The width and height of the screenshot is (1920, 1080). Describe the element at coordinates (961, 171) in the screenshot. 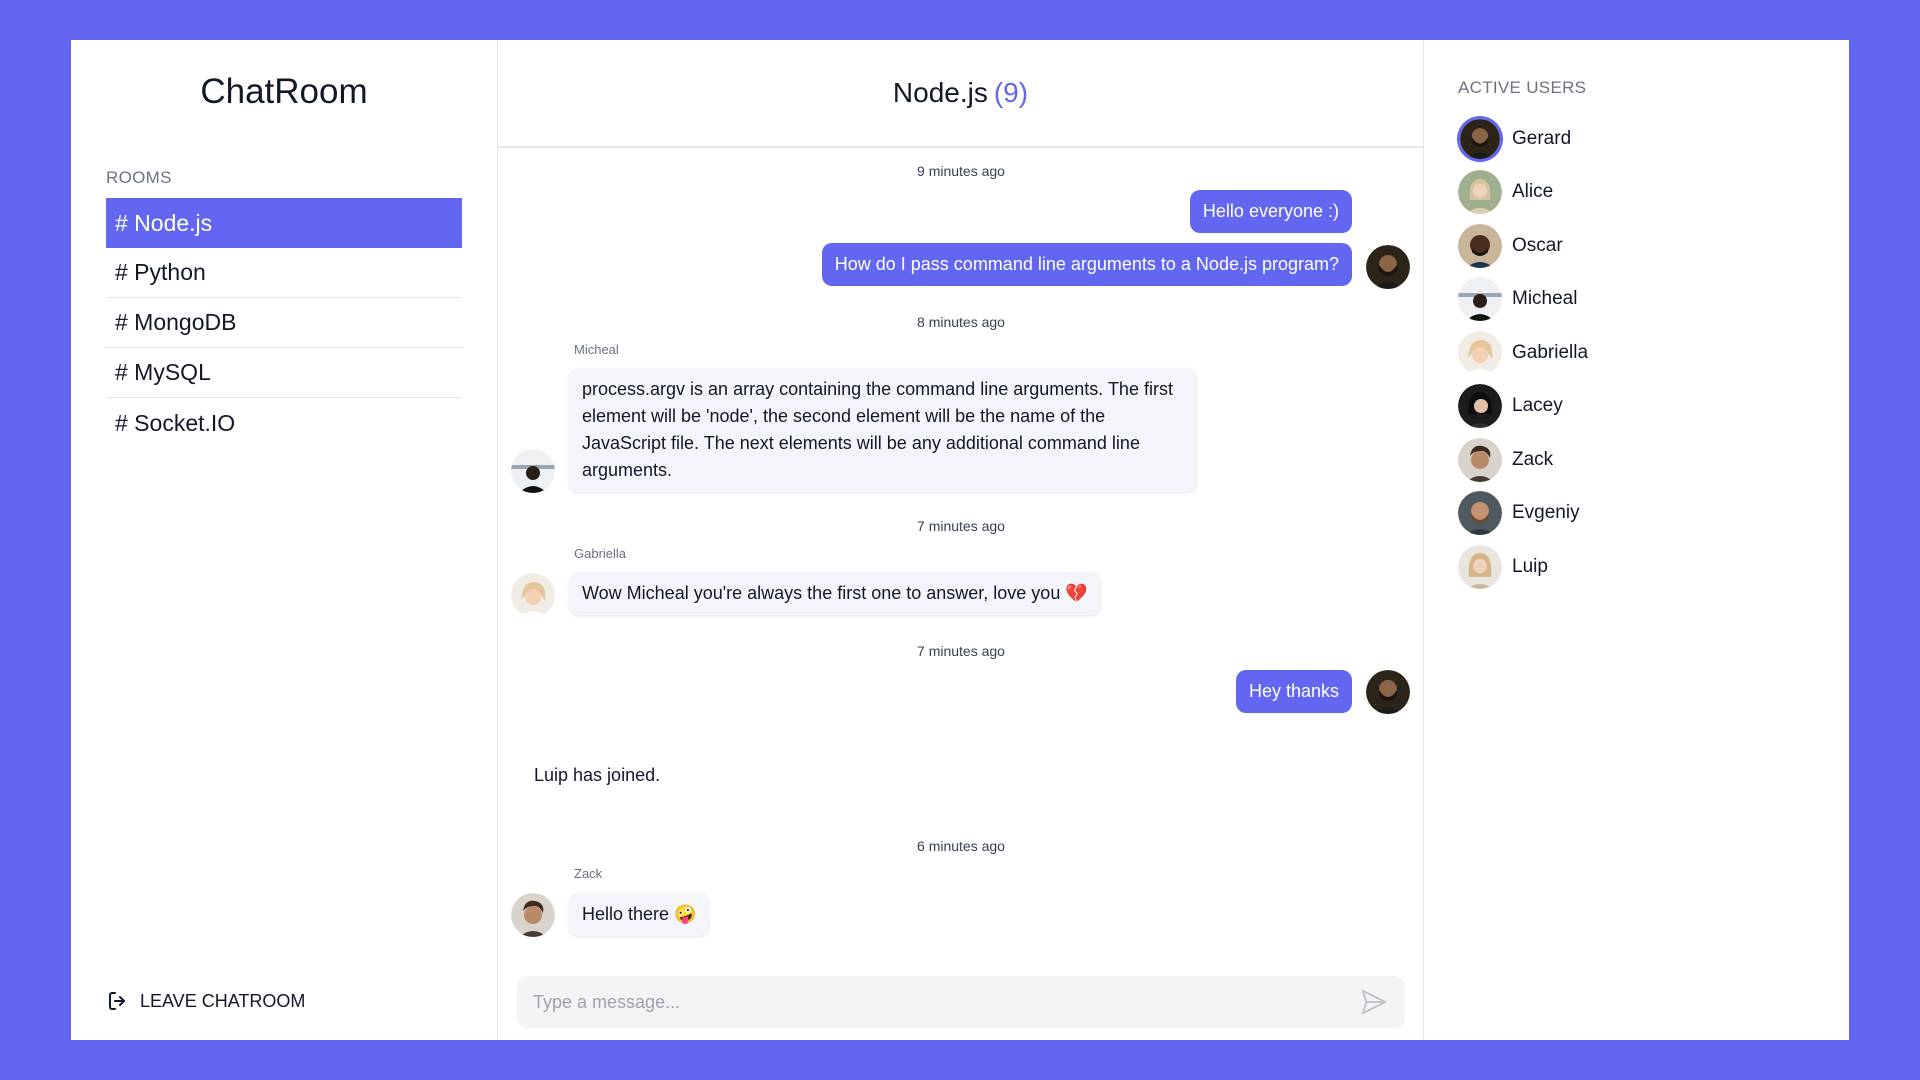

I see `message-timestamp: 9 minutes ago` at that location.